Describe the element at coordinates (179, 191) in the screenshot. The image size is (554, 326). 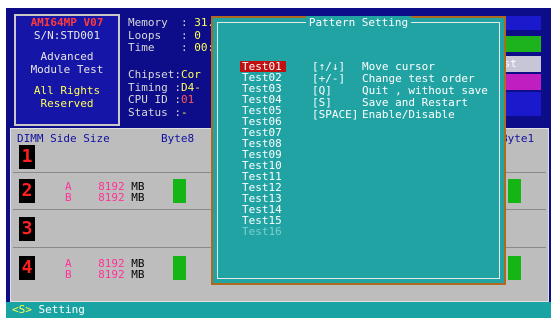
I see `dimm-2-byte8-status` at that location.